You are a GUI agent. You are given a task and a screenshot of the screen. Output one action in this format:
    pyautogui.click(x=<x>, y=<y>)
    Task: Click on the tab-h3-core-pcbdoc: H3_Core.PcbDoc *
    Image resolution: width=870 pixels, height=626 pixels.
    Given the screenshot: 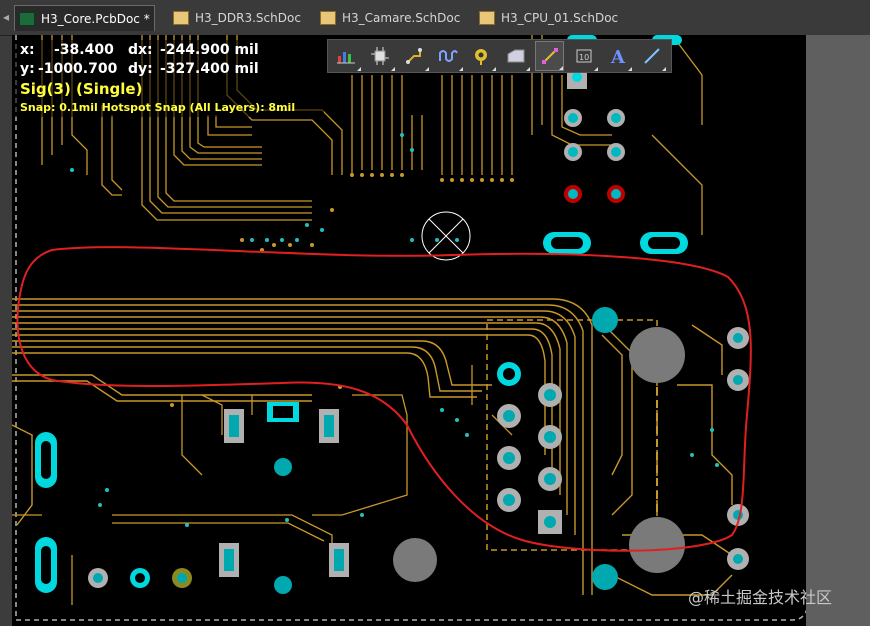 What is the action you would take?
    pyautogui.click(x=84, y=18)
    